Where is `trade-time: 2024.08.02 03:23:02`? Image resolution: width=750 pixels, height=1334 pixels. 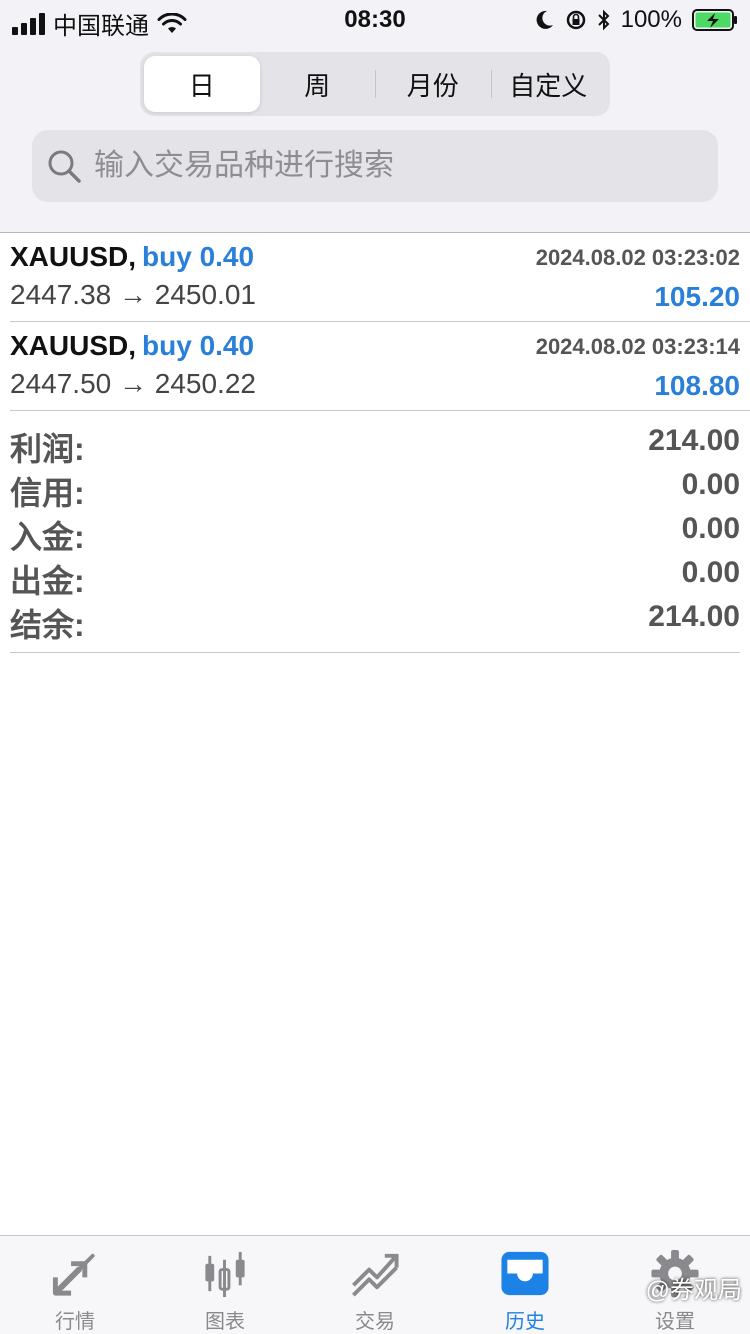
trade-time: 2024.08.02 03:23:02 is located at coordinates (637, 257).